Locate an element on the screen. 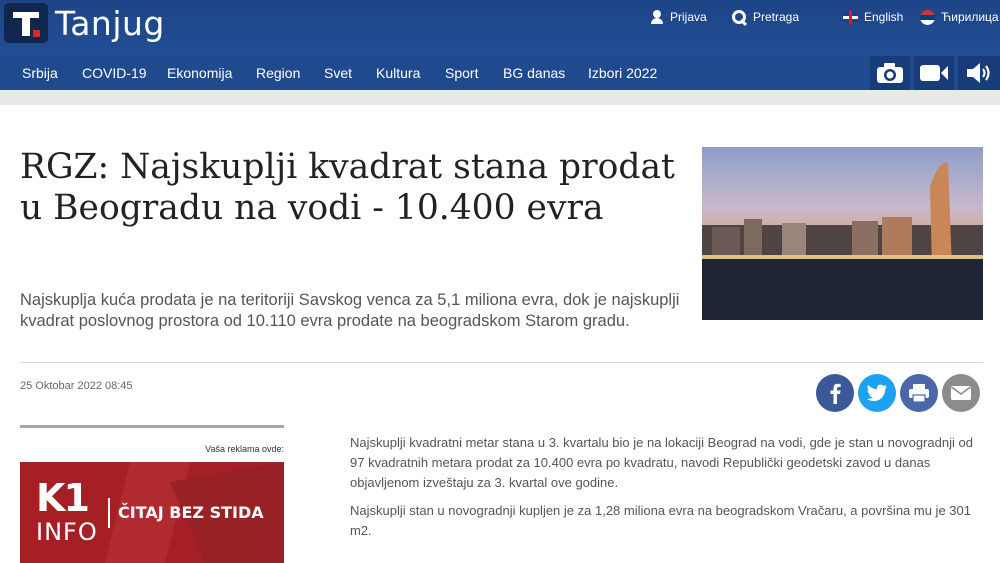  nav-sport: Sport is located at coordinates (461, 73).